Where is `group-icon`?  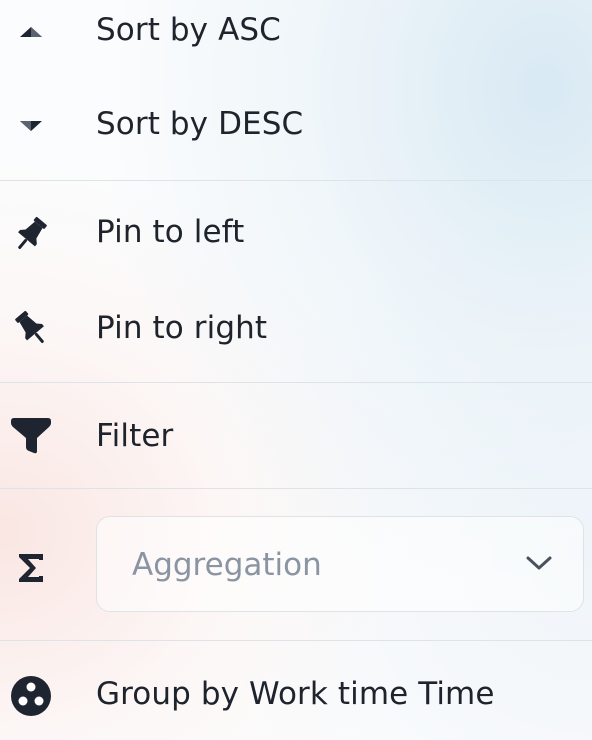
group-icon is located at coordinates (31, 696).